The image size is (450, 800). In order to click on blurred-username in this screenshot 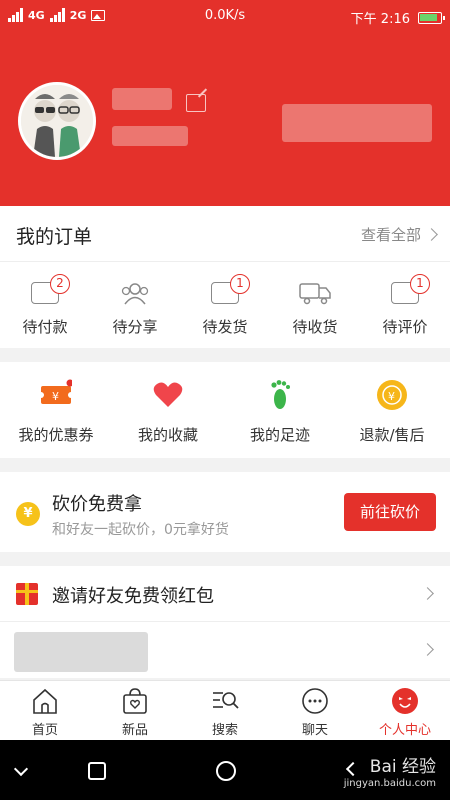, I will do `click(142, 99)`.